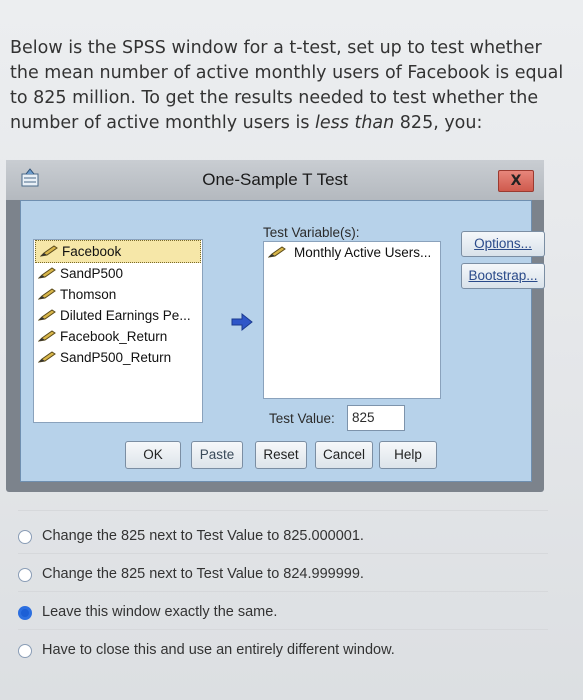 The image size is (583, 700). I want to click on test-value-input: 825, so click(376, 418).